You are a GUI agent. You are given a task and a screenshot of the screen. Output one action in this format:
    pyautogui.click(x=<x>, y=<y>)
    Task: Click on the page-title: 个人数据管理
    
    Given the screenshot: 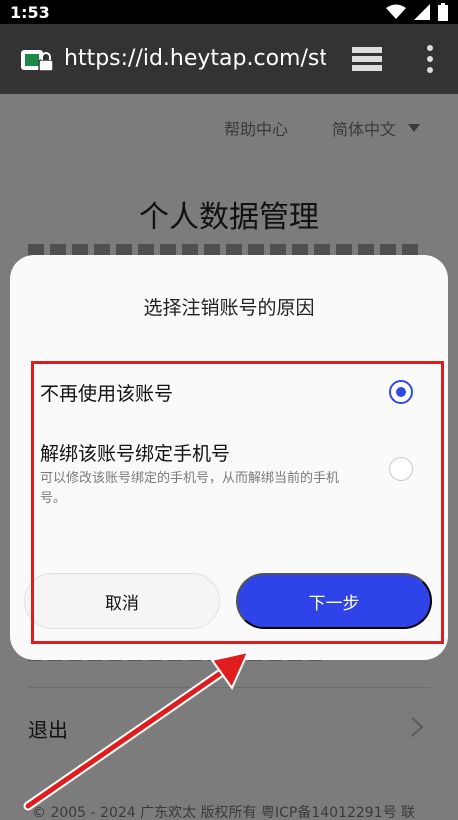 What is the action you would take?
    pyautogui.click(x=229, y=217)
    